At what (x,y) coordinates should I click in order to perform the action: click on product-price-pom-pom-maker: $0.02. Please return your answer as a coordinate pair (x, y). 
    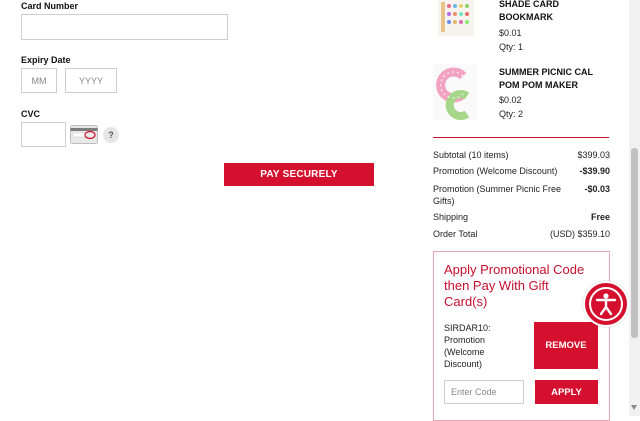
    Looking at the image, I should click on (510, 100).